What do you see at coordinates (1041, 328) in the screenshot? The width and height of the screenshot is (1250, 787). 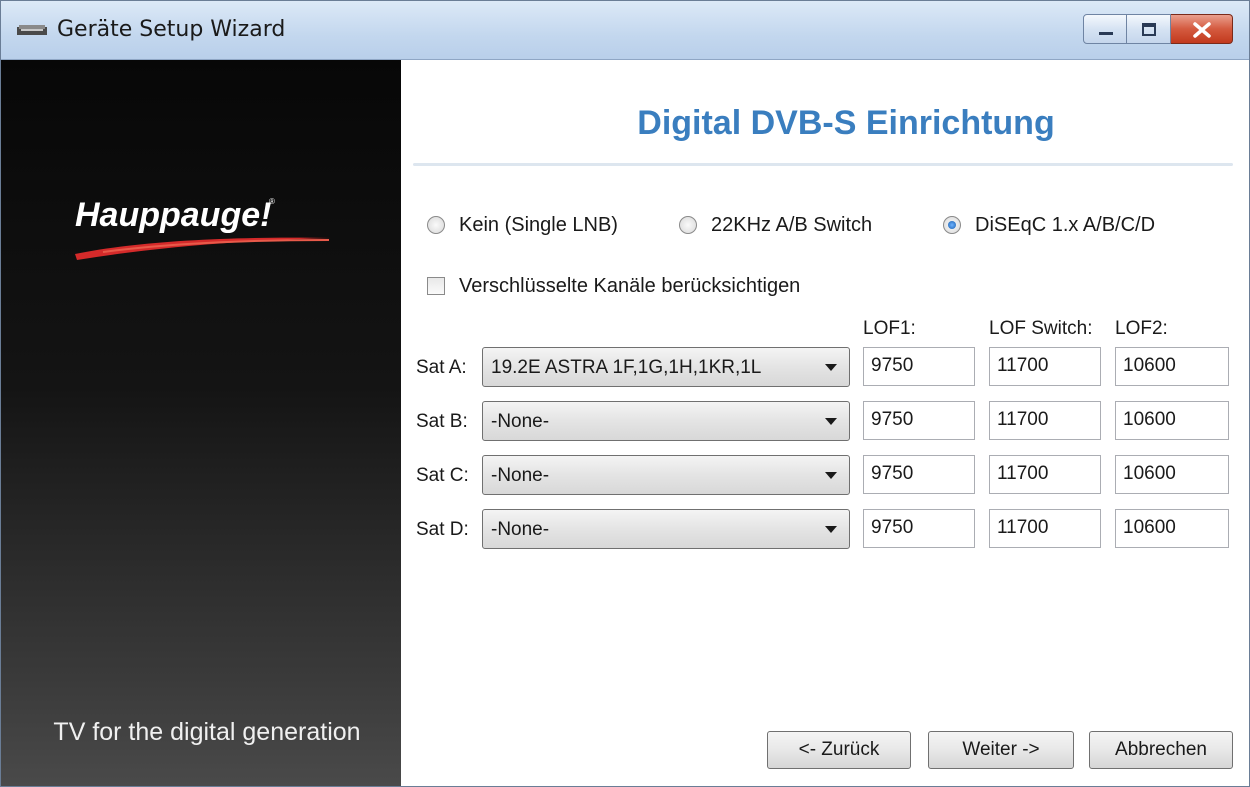 I see `lof-switch-header: LOF Switch:` at bounding box center [1041, 328].